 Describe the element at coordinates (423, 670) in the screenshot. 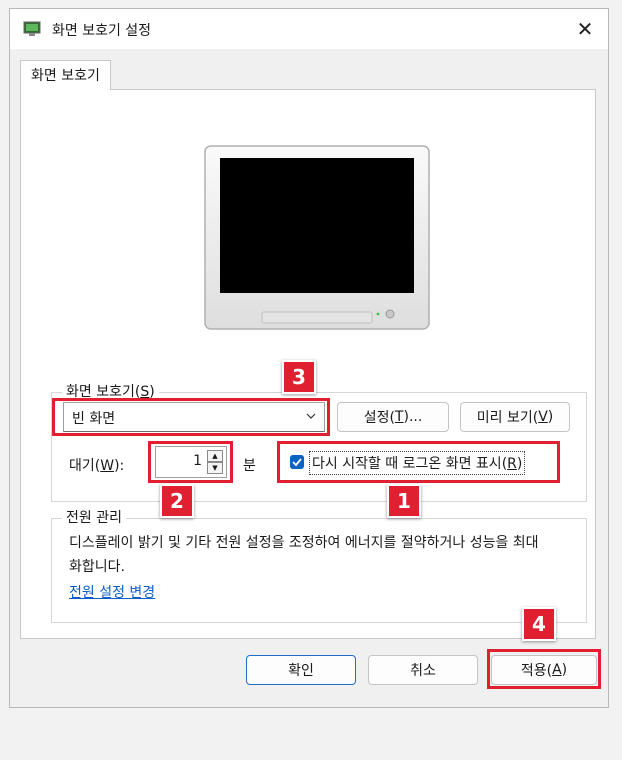

I see `cancel-button: 취소` at that location.